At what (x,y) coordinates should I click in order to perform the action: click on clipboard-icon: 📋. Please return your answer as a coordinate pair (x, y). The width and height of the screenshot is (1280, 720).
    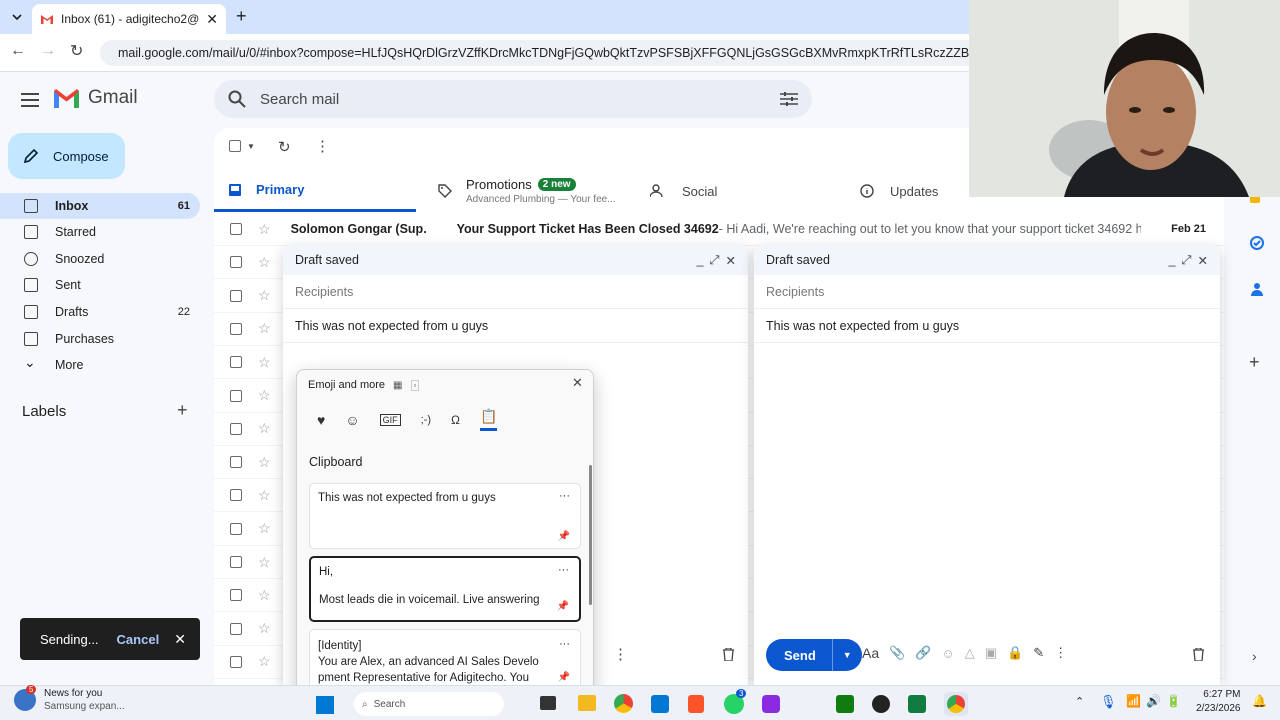
    Looking at the image, I should click on (488, 419).